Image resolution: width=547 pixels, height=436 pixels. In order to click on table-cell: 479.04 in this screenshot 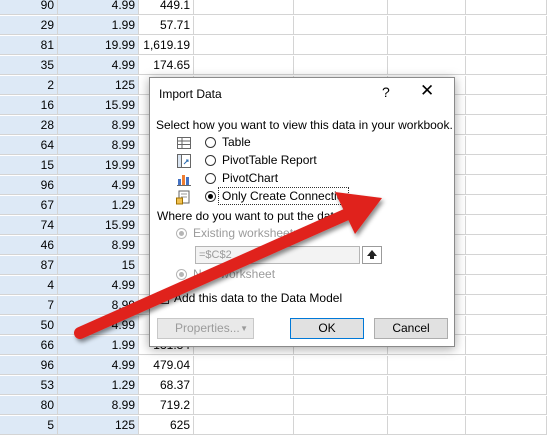, I will do `click(166, 365)`.